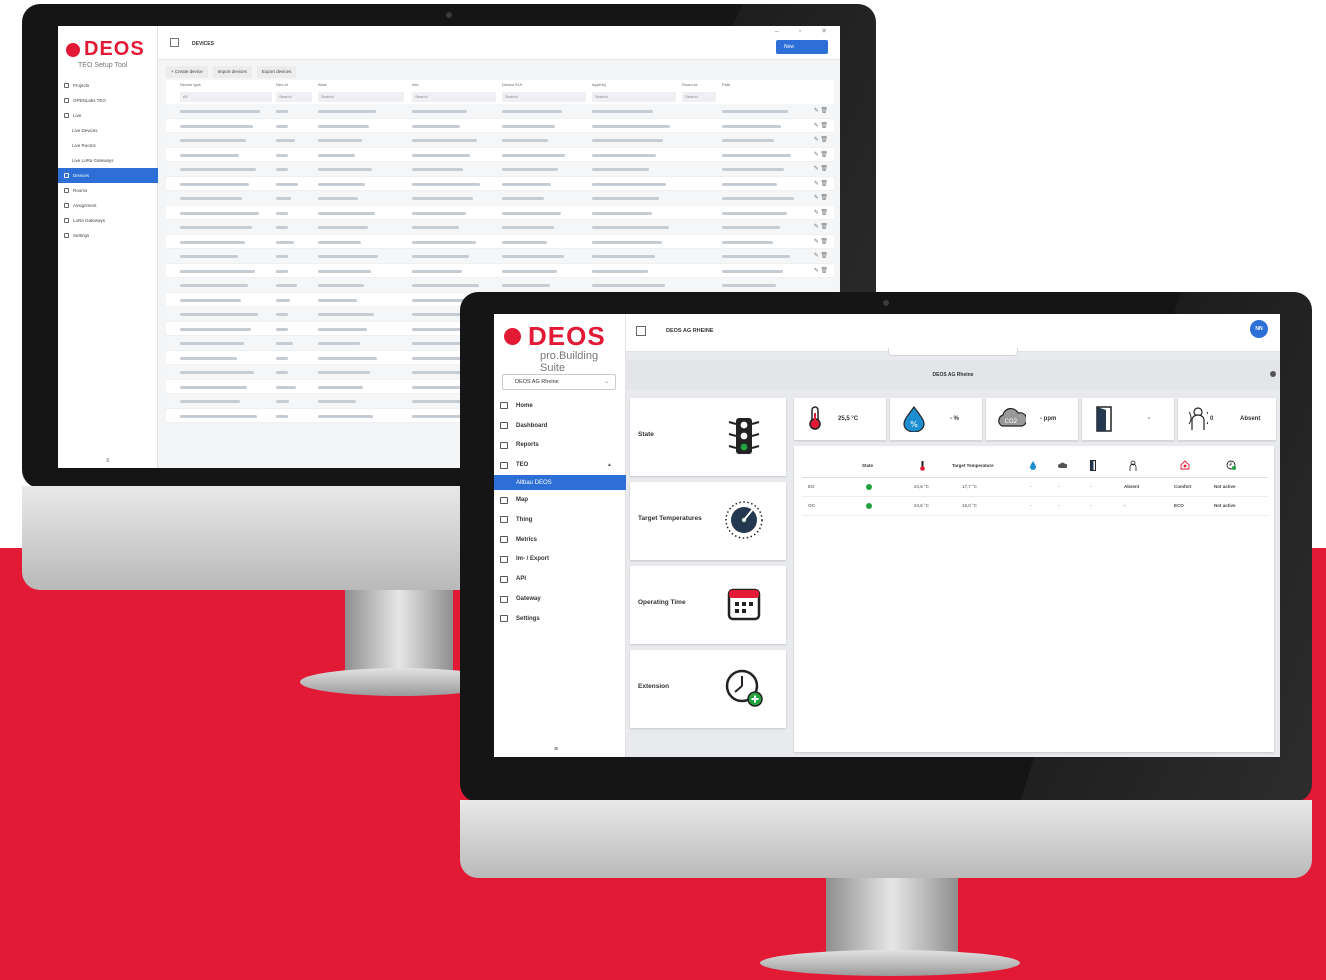  Describe the element at coordinates (560, 426) in the screenshot. I see `nav-item-dashboard: Dashboard` at that location.